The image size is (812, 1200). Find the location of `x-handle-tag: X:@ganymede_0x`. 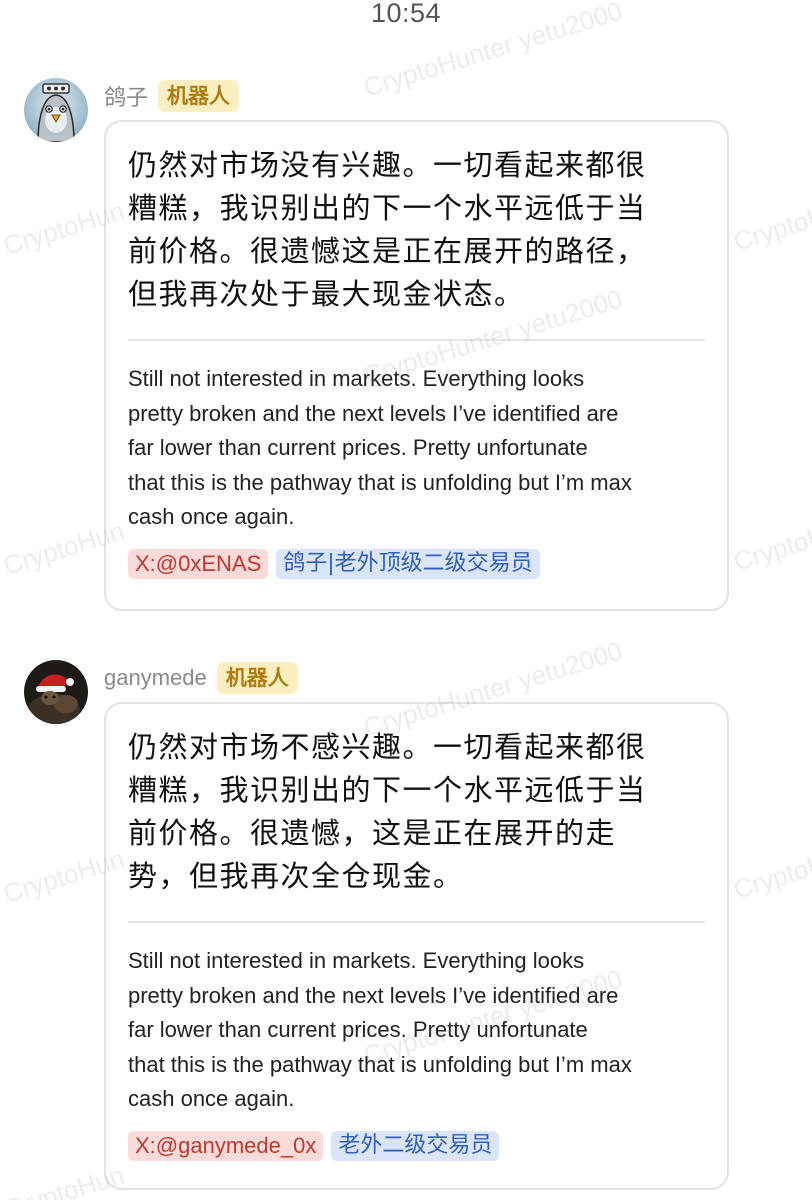

x-handle-tag: X:@ganymede_0x is located at coordinates (226, 1145).